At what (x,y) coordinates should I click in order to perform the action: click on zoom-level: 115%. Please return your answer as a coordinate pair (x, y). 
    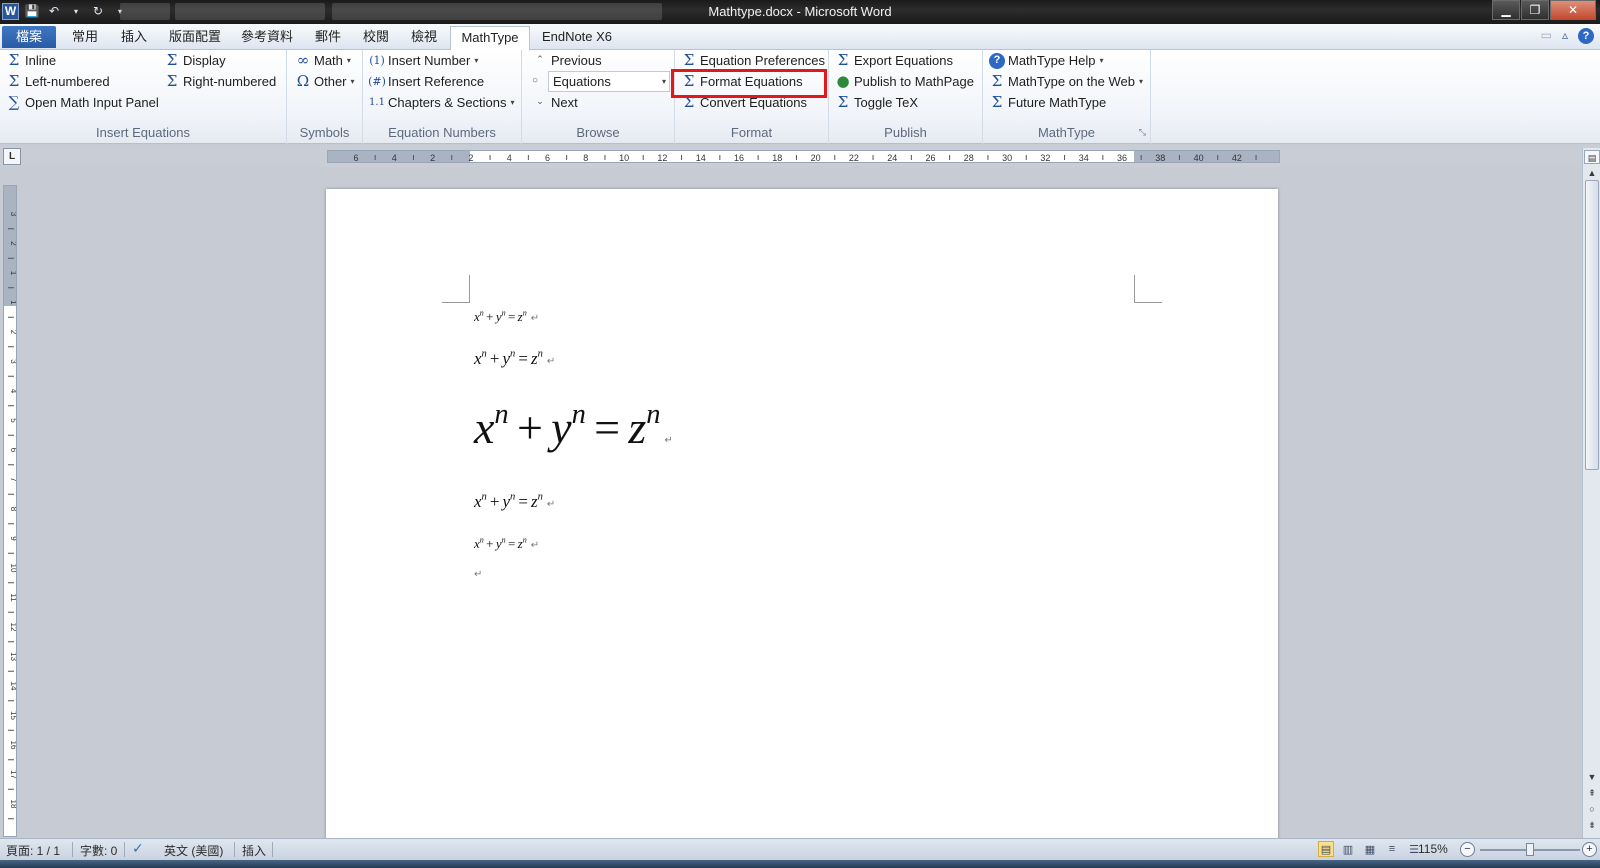
    Looking at the image, I should click on (1433, 849).